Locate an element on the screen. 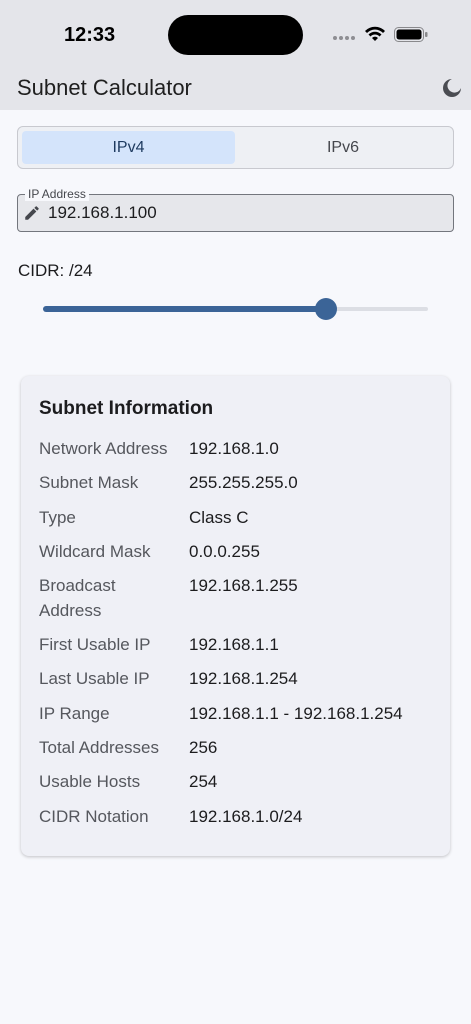 This screenshot has height=1024, width=471. ip-address-input is located at coordinates (238, 213).